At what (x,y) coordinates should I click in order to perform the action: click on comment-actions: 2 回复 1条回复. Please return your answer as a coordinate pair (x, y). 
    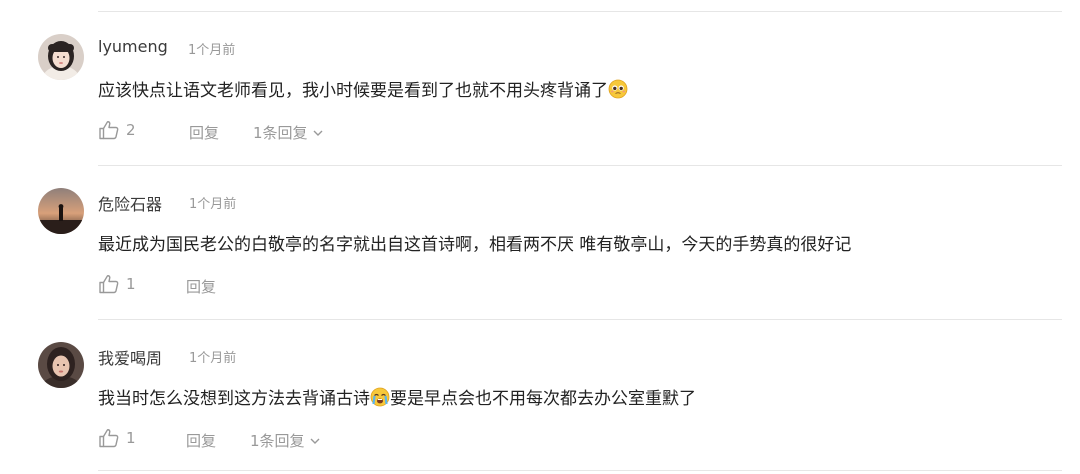
    Looking at the image, I should click on (298, 132).